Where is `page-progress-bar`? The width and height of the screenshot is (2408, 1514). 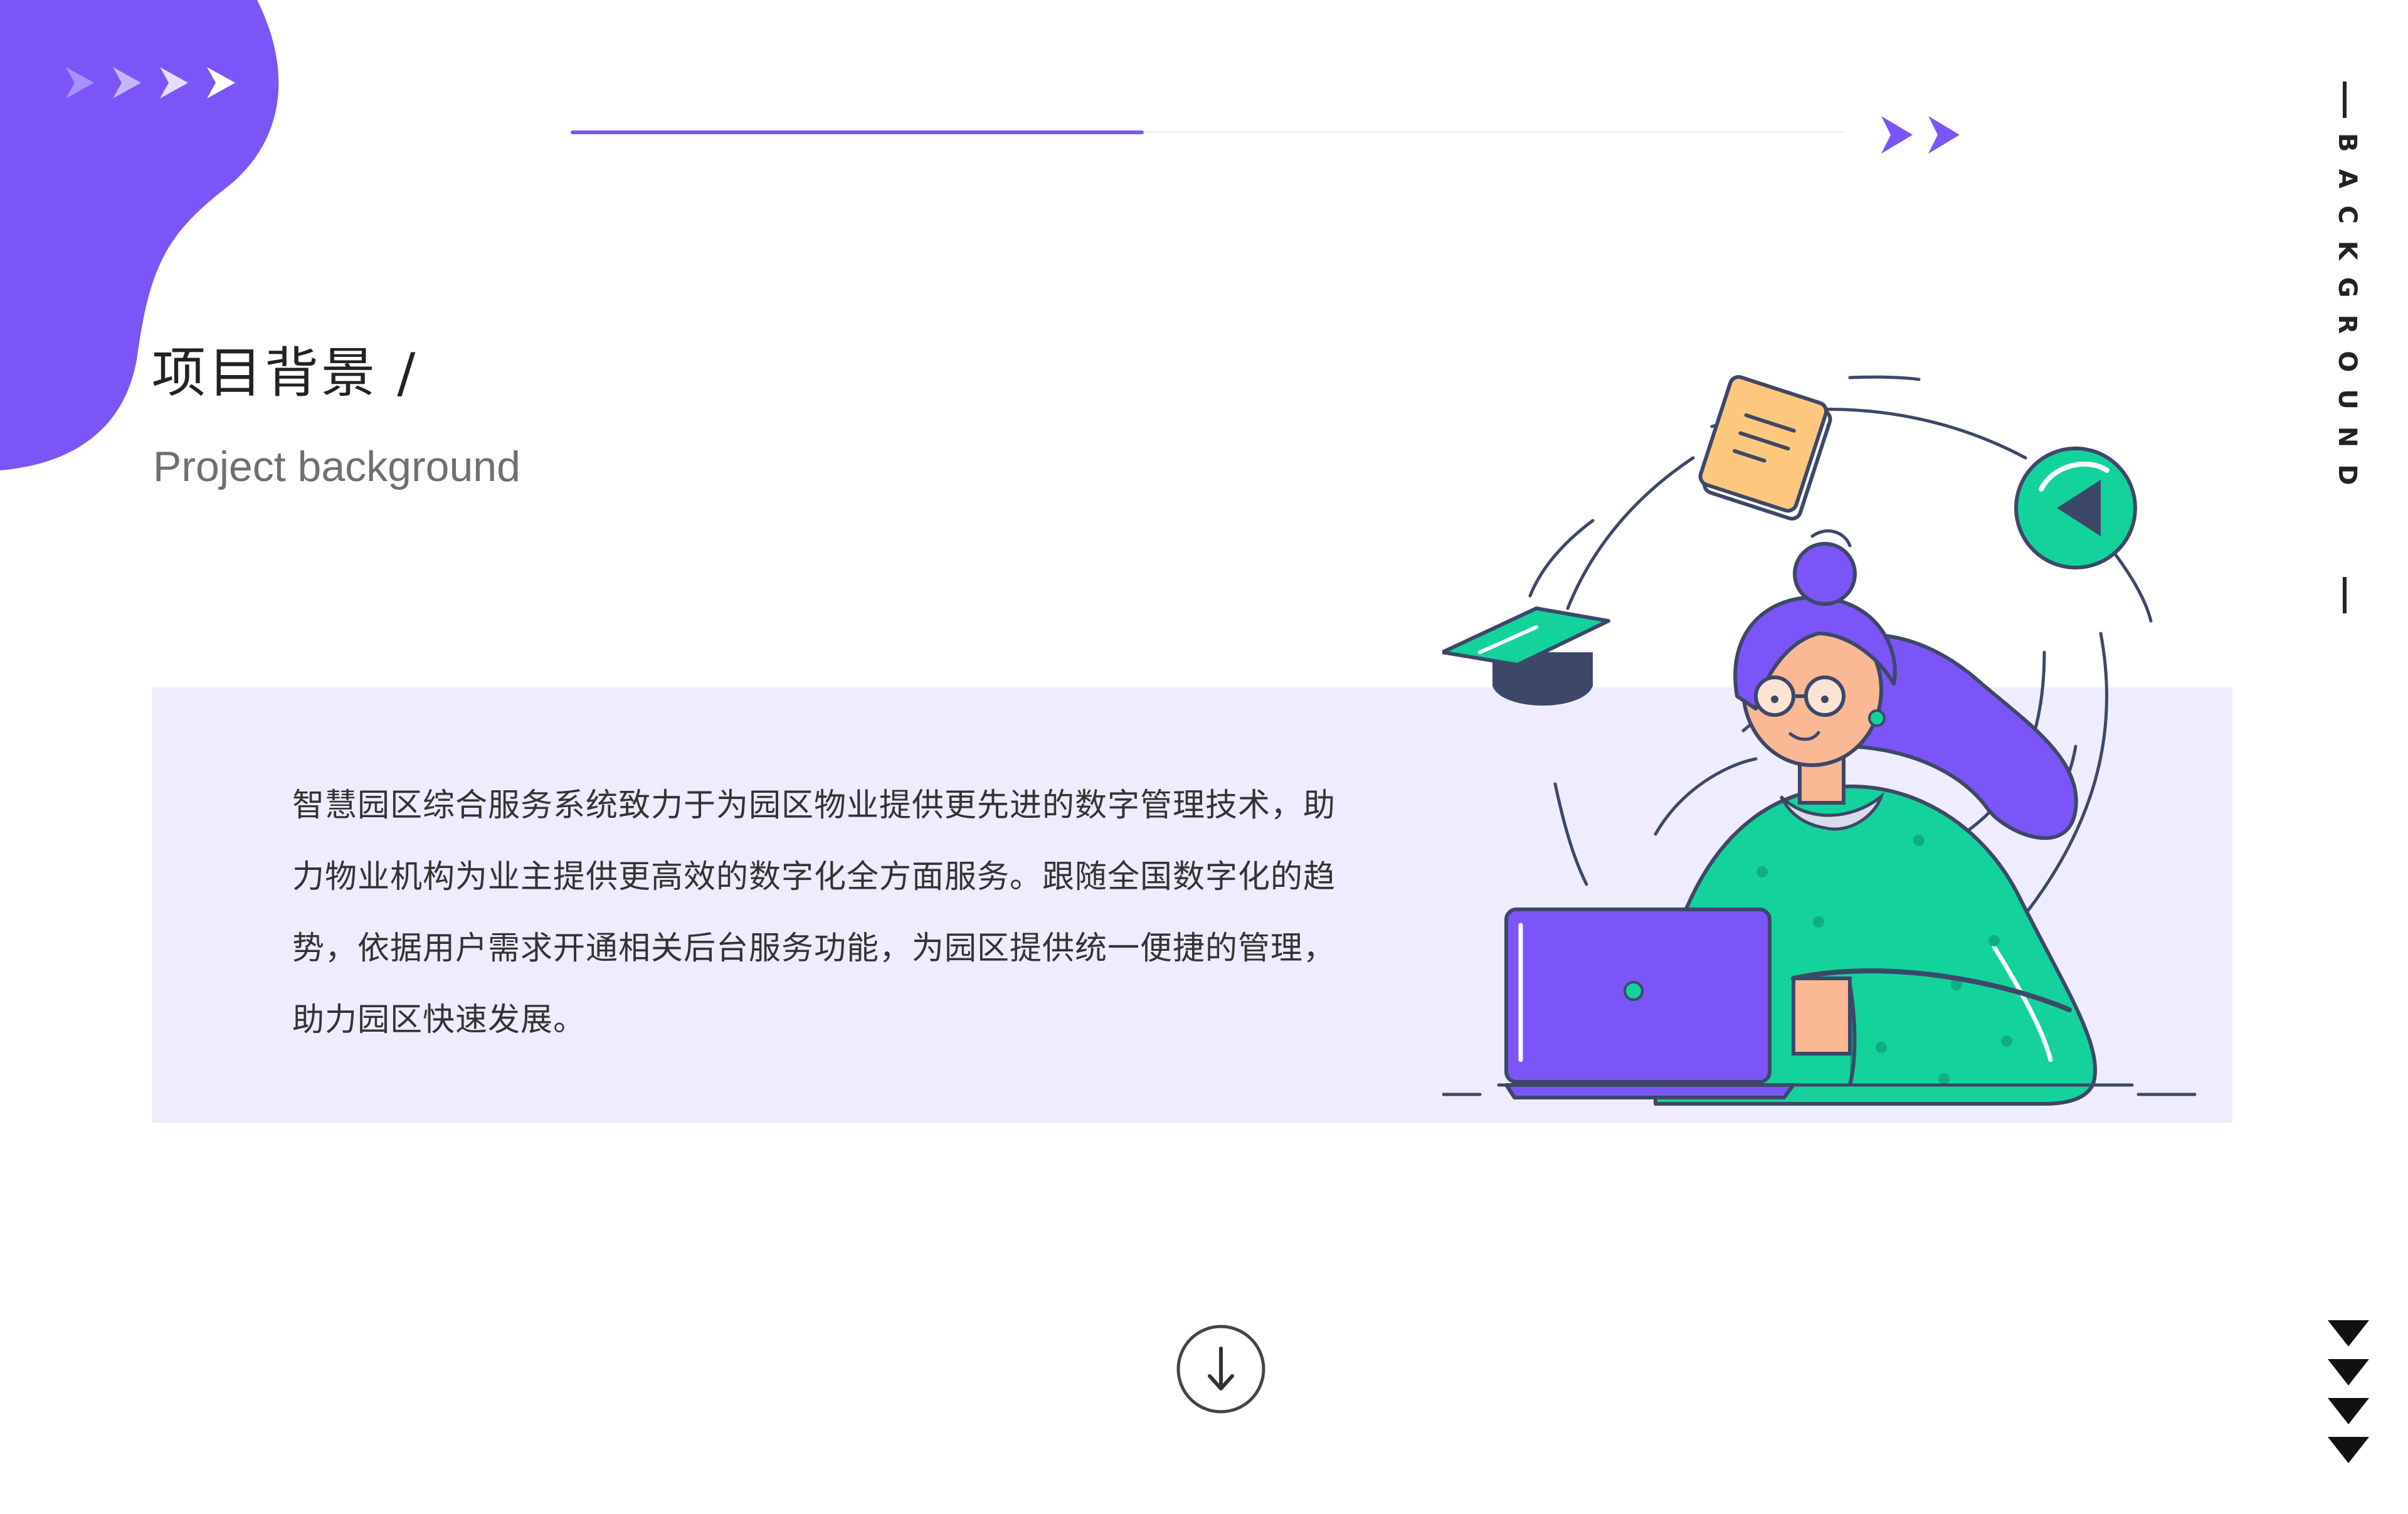
page-progress-bar is located at coordinates (1207, 132).